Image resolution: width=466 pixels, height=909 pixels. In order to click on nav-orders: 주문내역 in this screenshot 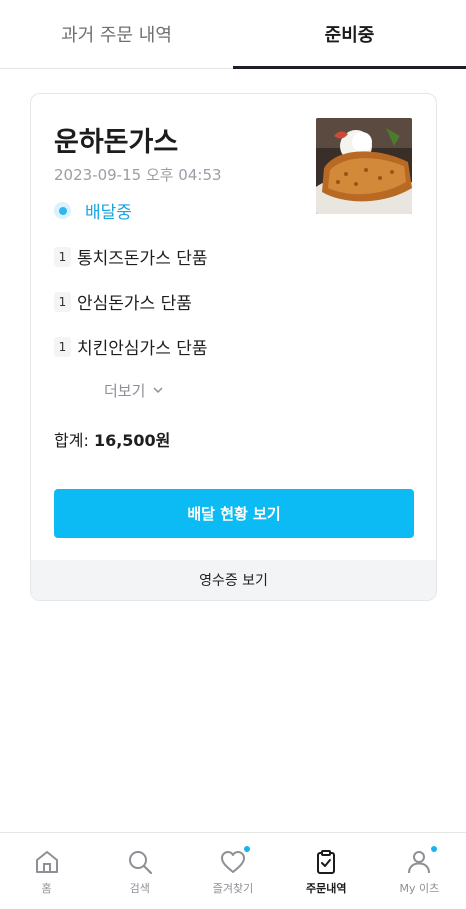, I will do `click(326, 871)`.